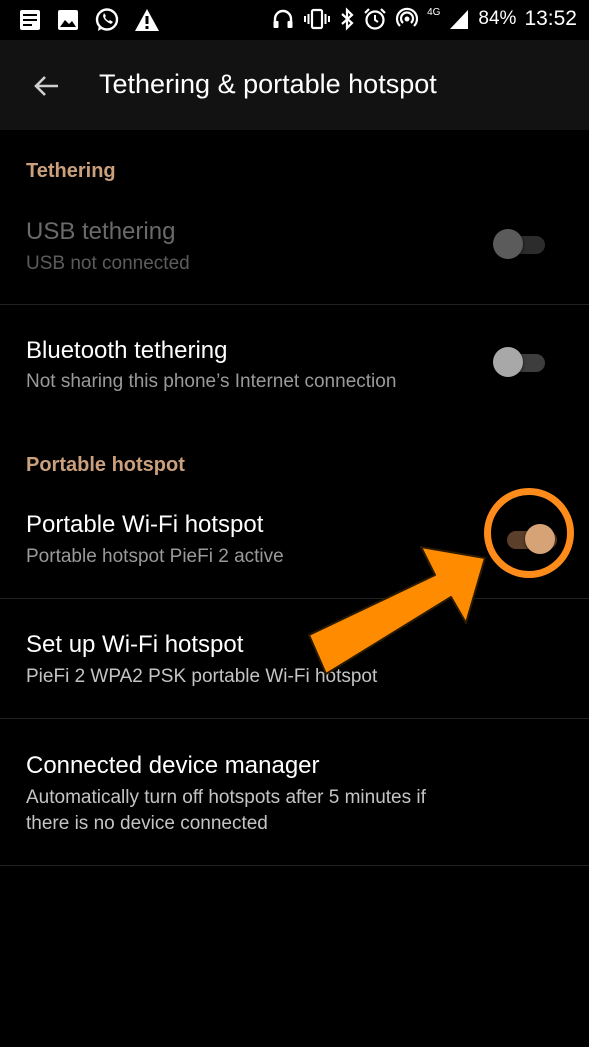 The image size is (589, 1047). I want to click on back-button, so click(46, 86).